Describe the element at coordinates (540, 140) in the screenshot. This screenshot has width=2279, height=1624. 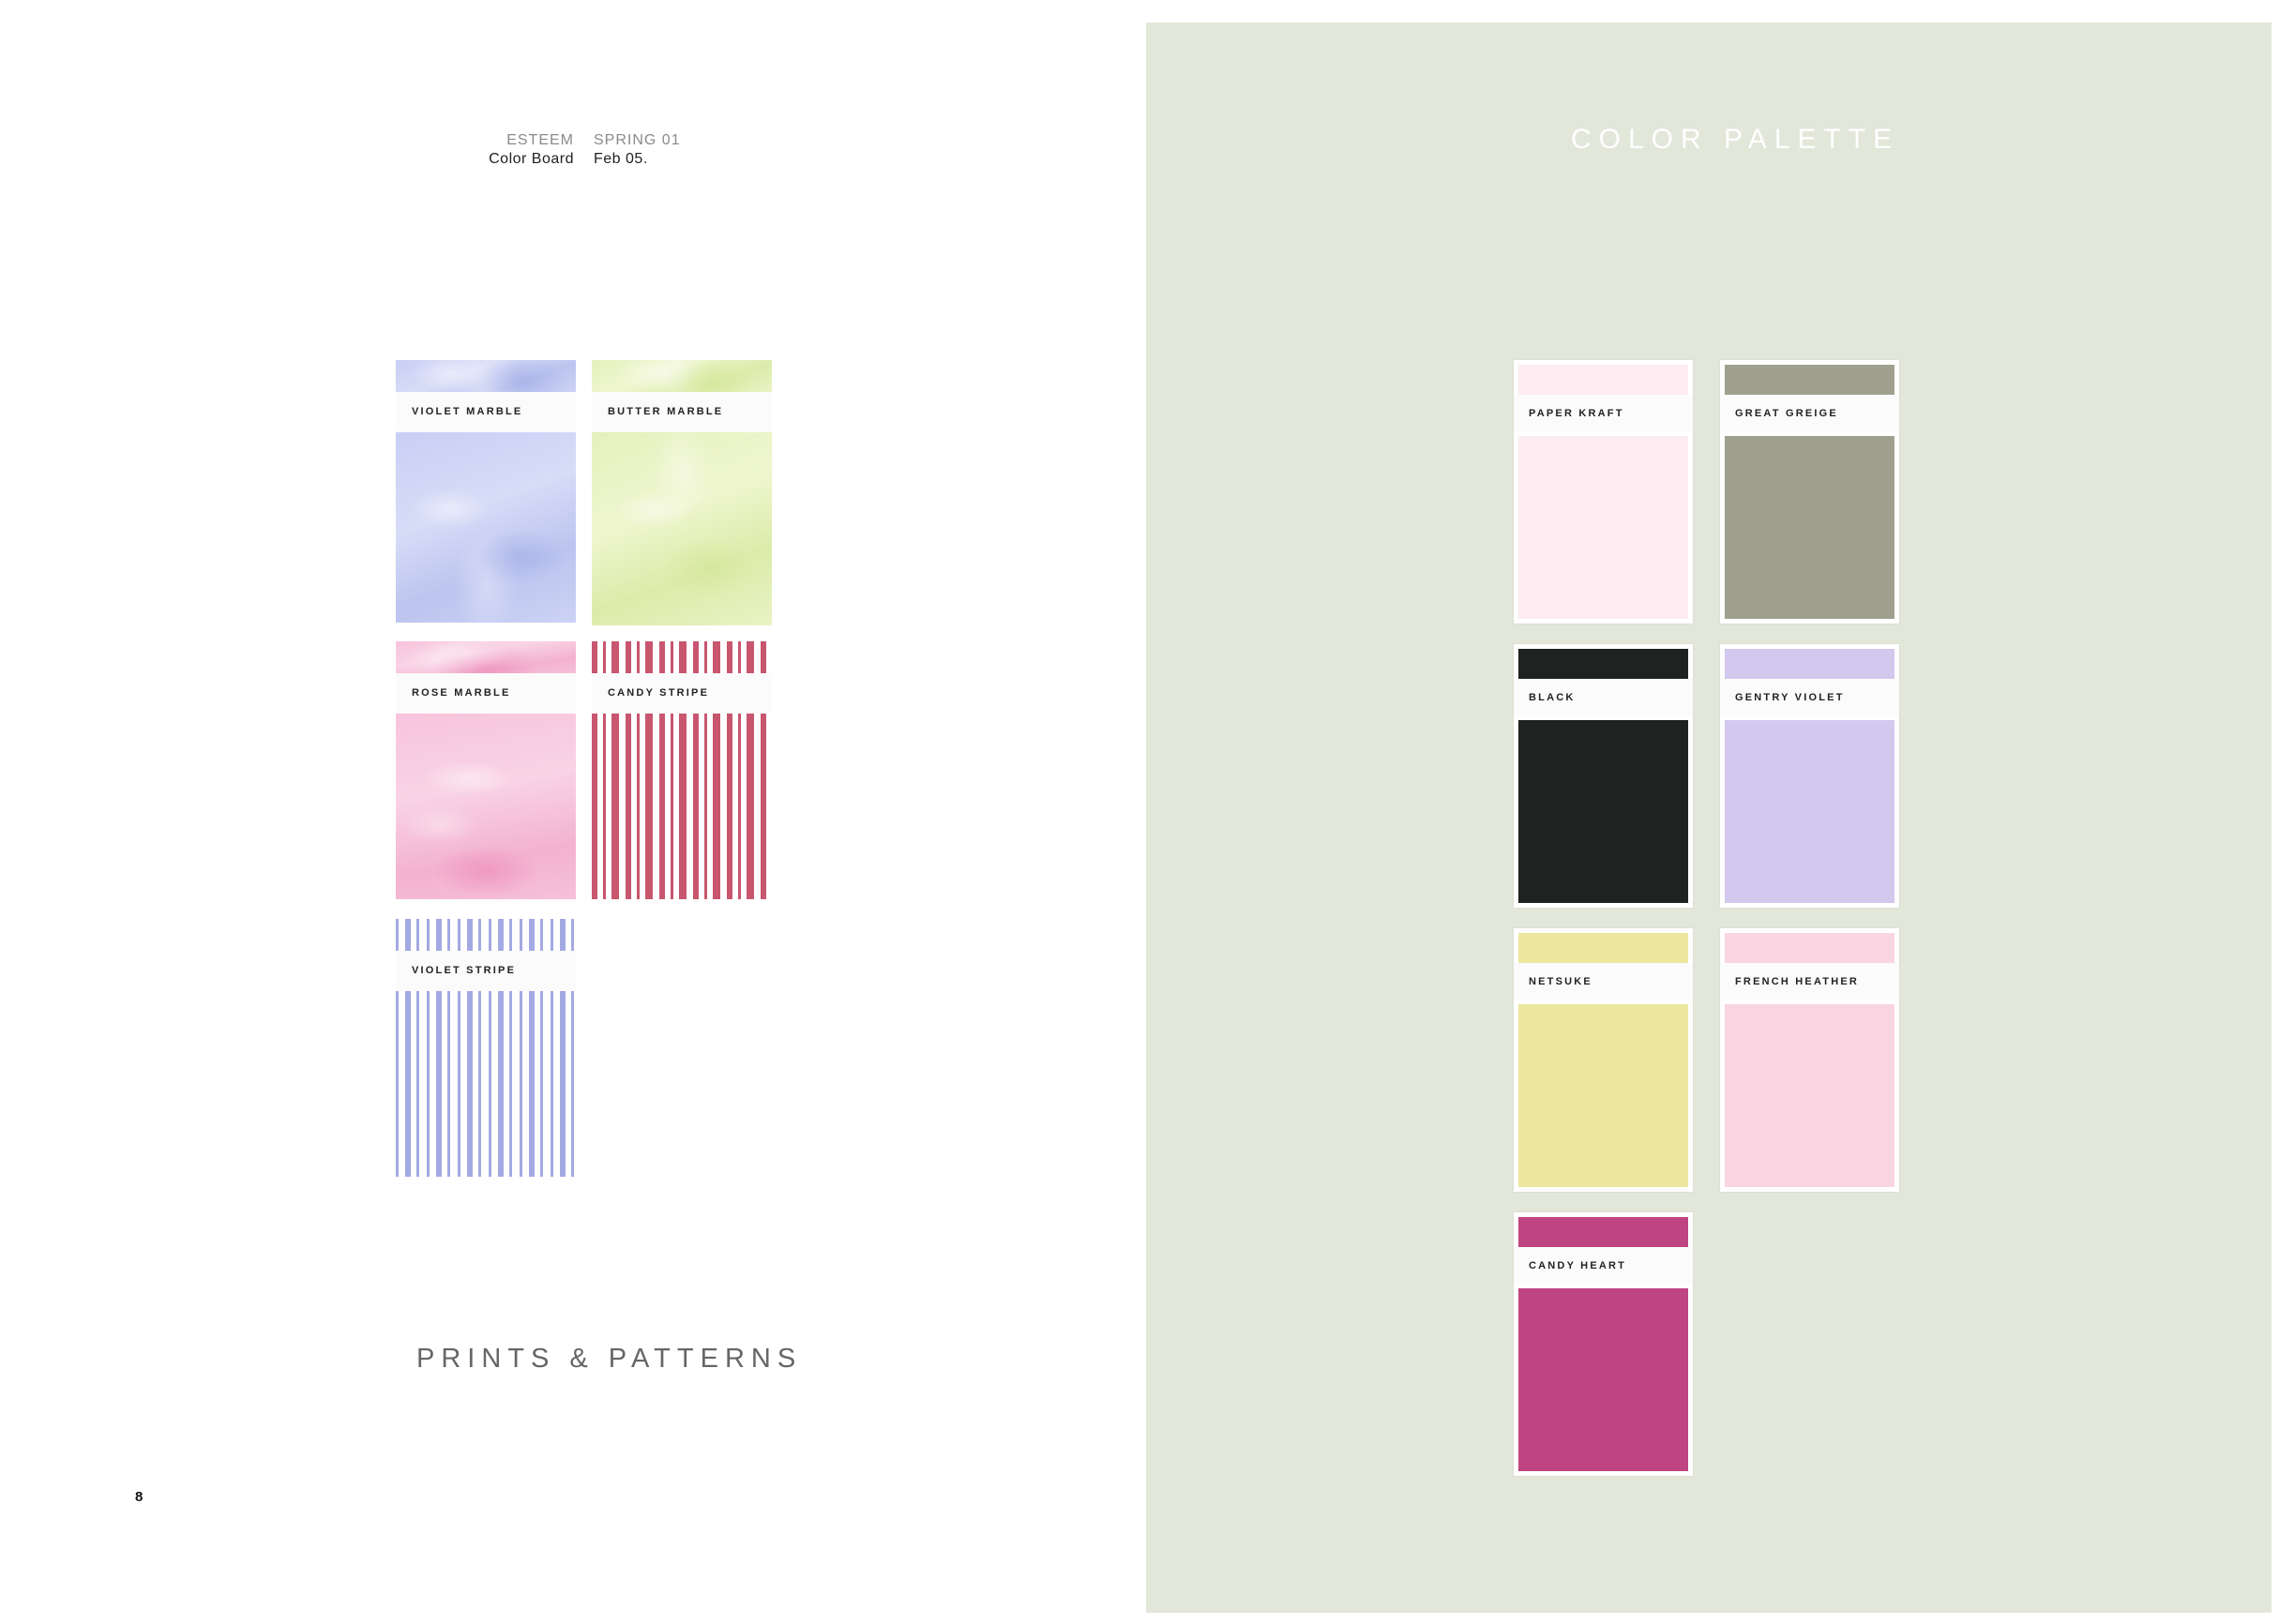
I see `brand-name: ESTEEM` at that location.